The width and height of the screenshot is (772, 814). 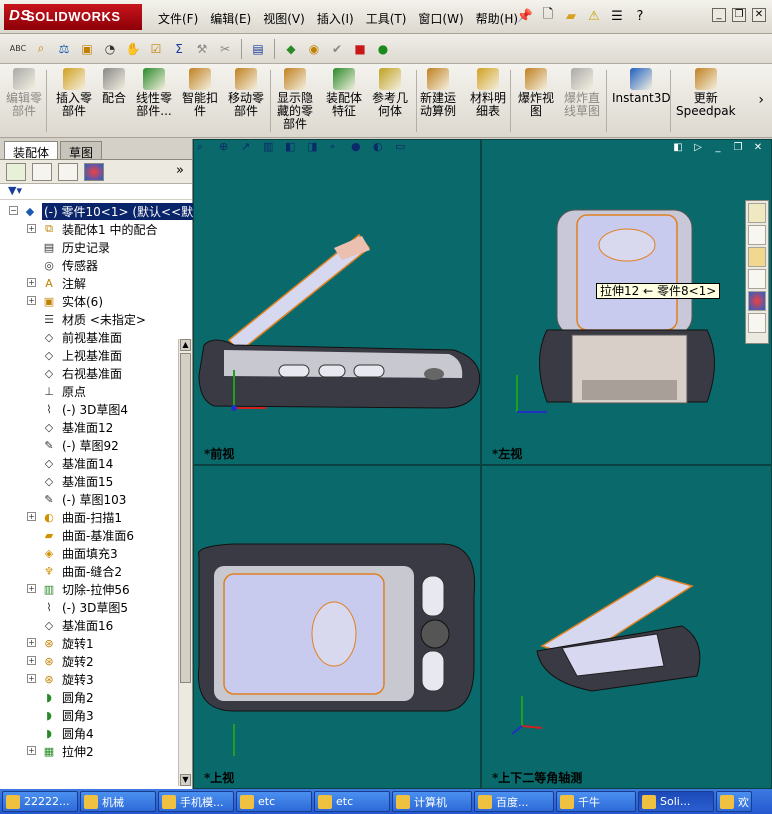 What do you see at coordinates (41, 49) in the screenshot?
I see `search-icon: ⌕` at bounding box center [41, 49].